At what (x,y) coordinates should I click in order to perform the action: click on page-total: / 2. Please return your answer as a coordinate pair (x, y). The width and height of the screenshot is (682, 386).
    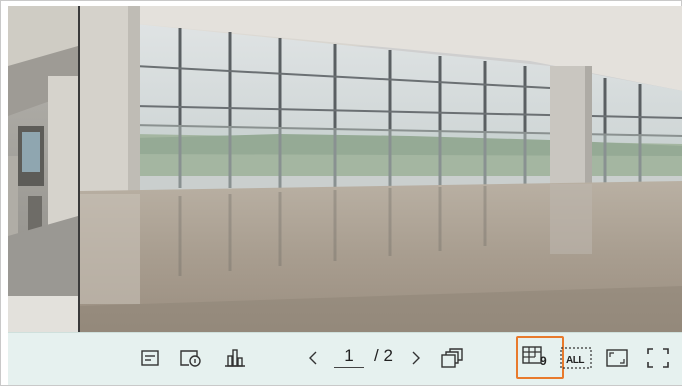
    Looking at the image, I should click on (383, 355).